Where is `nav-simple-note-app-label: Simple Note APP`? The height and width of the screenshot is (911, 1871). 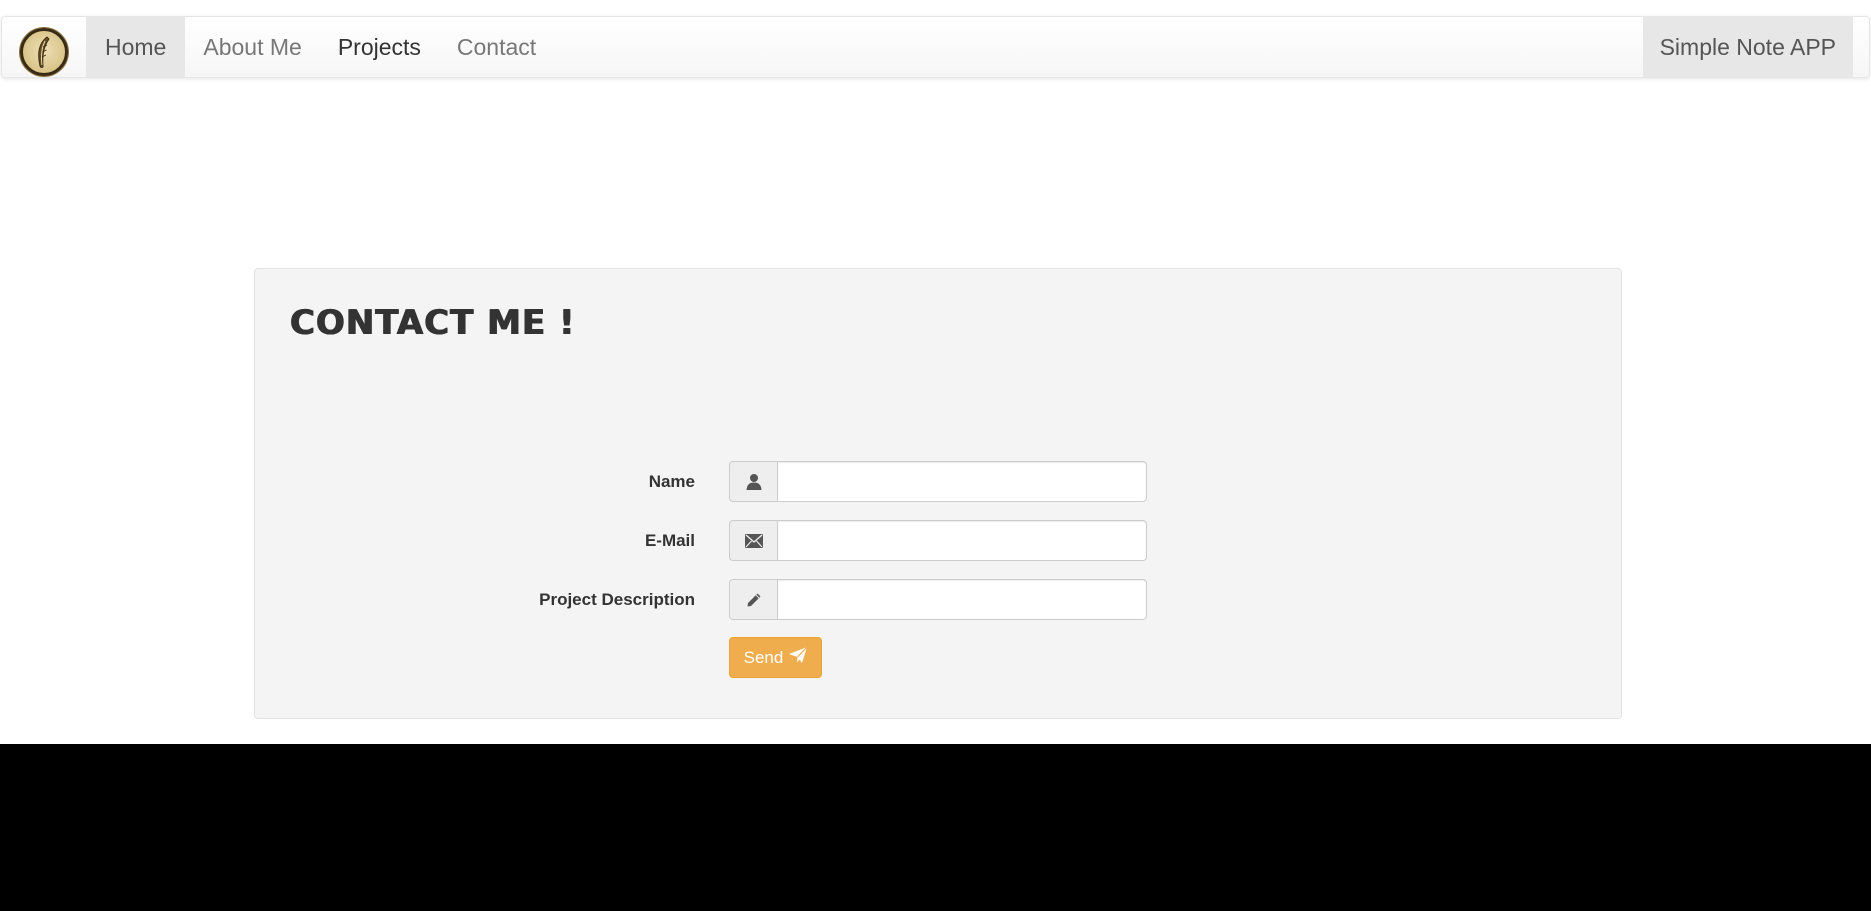
nav-simple-note-app-label: Simple Note APP is located at coordinates (1747, 46).